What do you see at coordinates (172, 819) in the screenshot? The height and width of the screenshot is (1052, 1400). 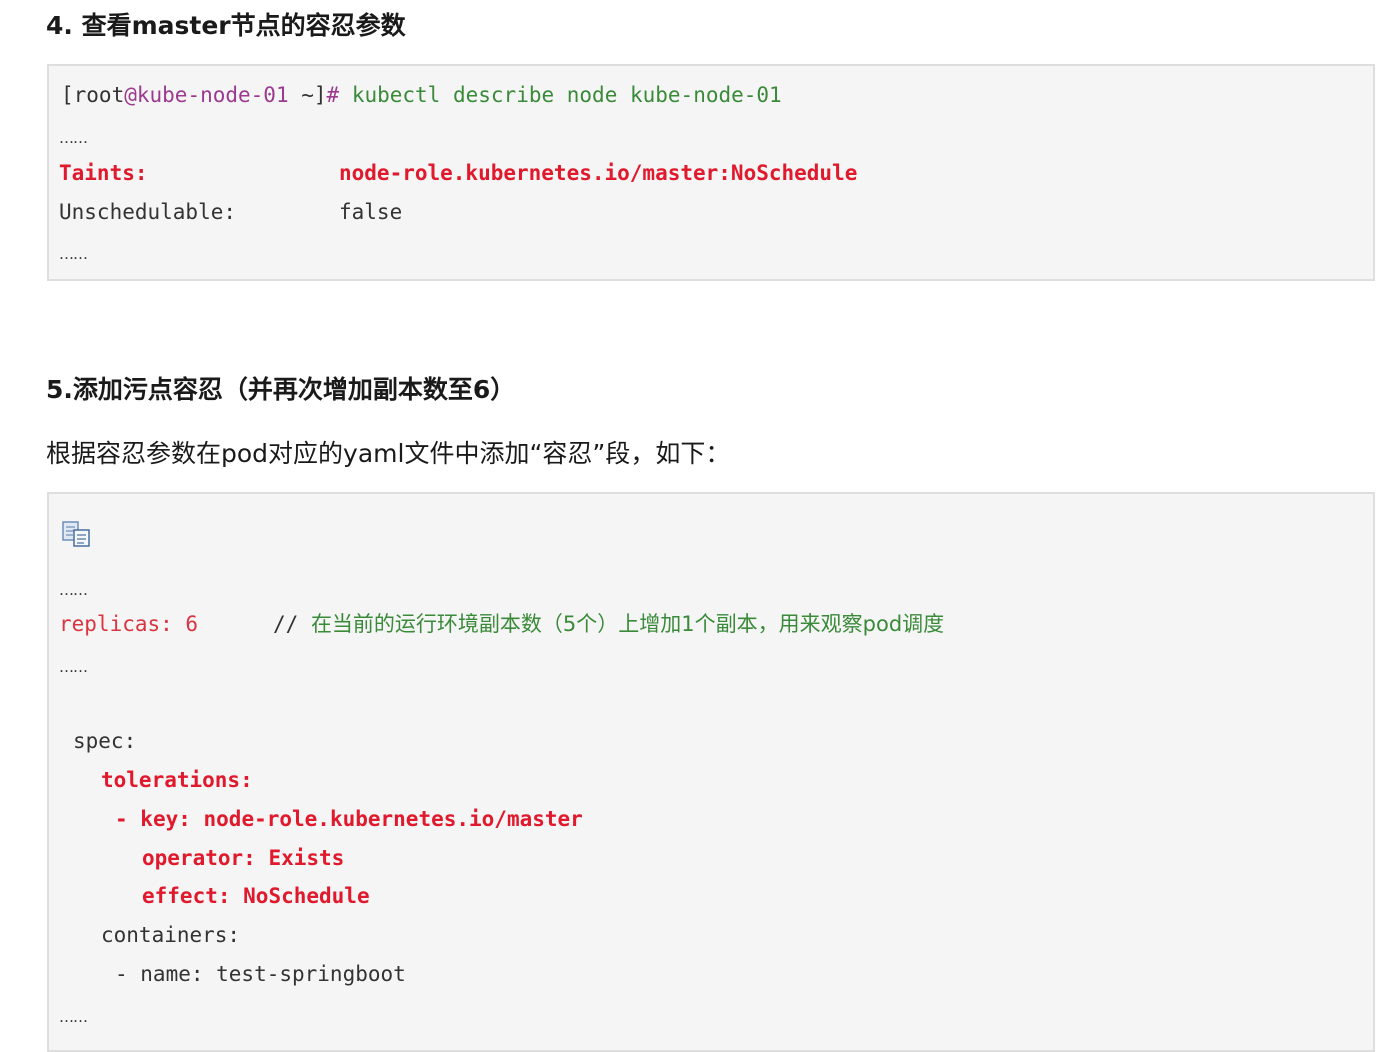 I see `key-label: key:` at bounding box center [172, 819].